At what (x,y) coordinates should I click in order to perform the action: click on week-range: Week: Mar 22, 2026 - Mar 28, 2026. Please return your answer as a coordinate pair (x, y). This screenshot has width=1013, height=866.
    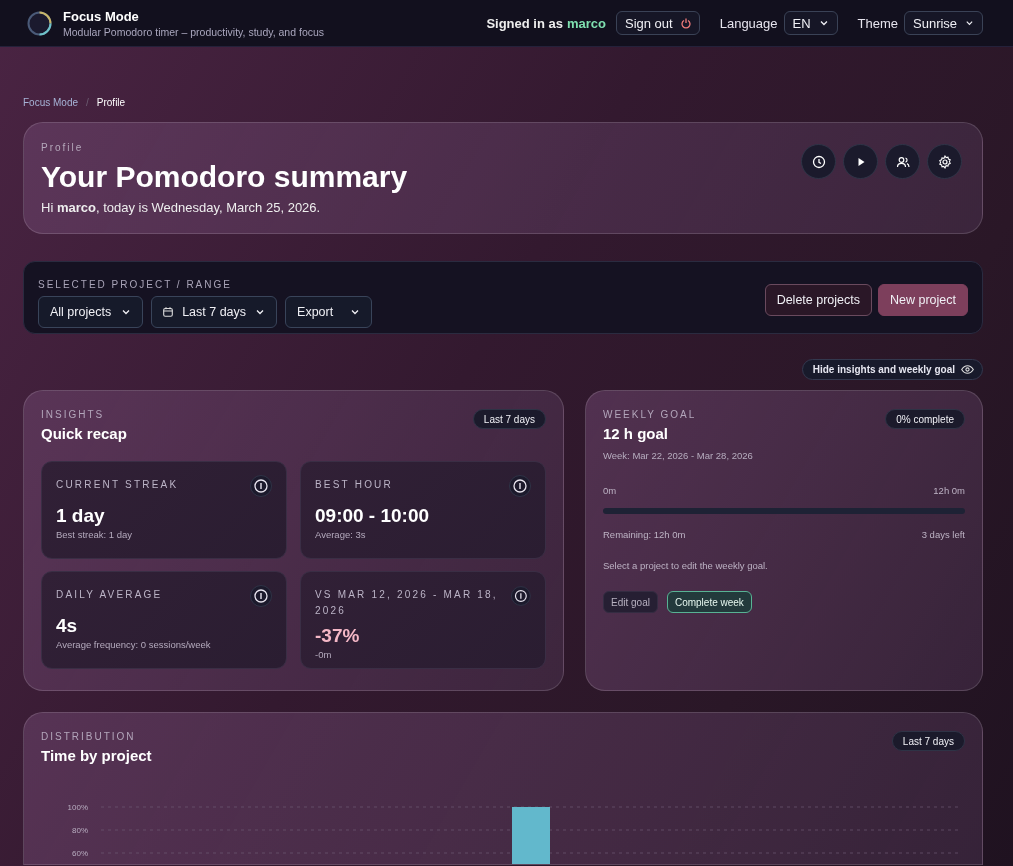
    Looking at the image, I should click on (678, 455).